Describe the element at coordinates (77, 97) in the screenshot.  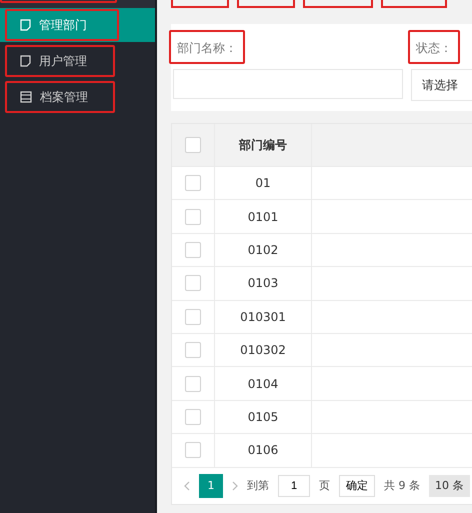
I see `sidebar-item: 档案管理` at that location.